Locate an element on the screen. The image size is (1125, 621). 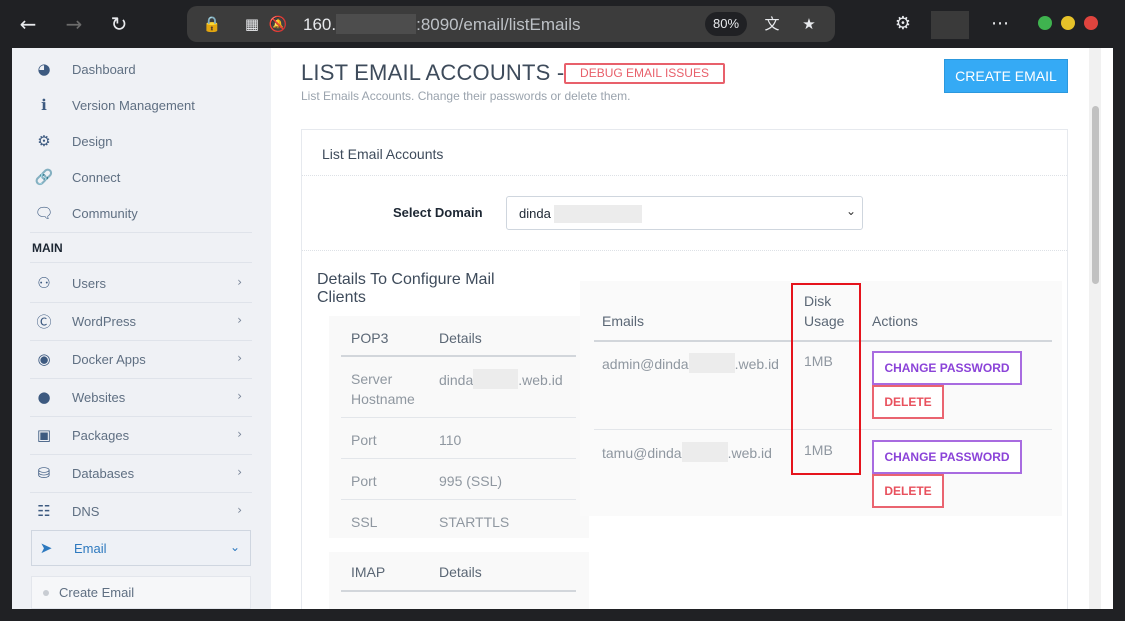
chat-icon: 🗨 is located at coordinates (44, 213).